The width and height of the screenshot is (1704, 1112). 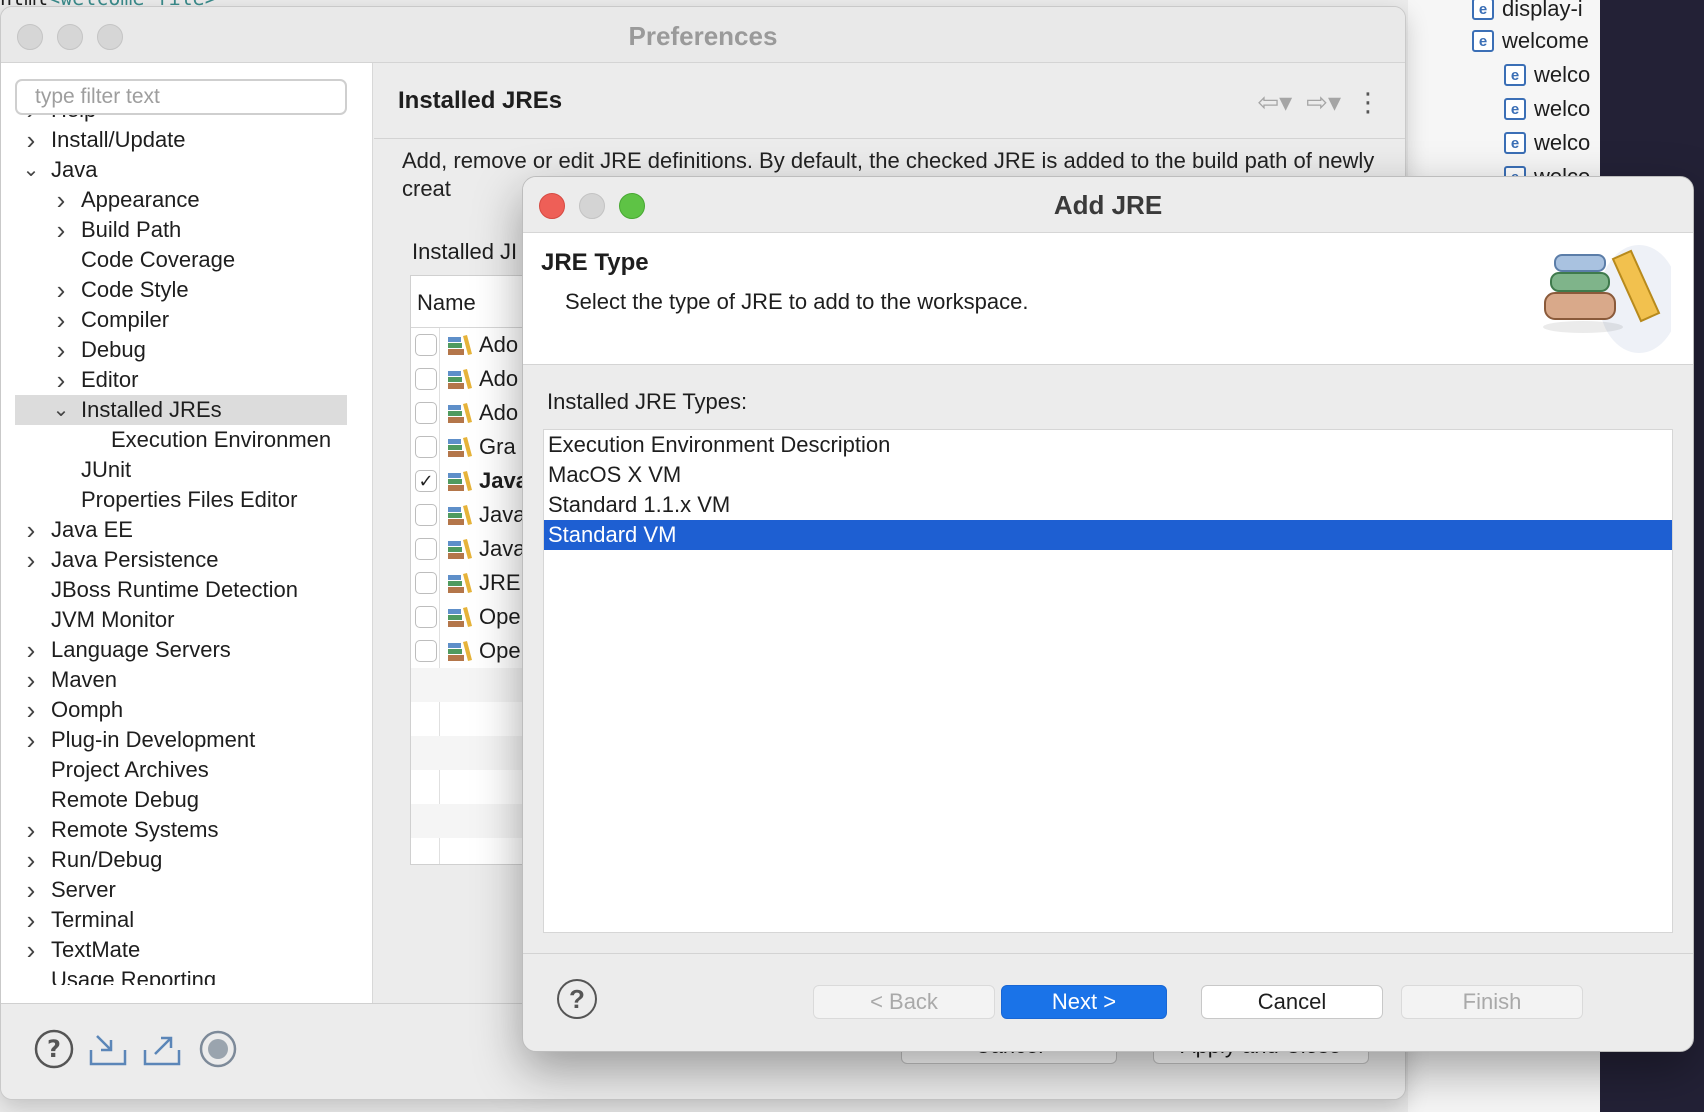 I want to click on filter-input: type filter text, so click(x=181, y=97).